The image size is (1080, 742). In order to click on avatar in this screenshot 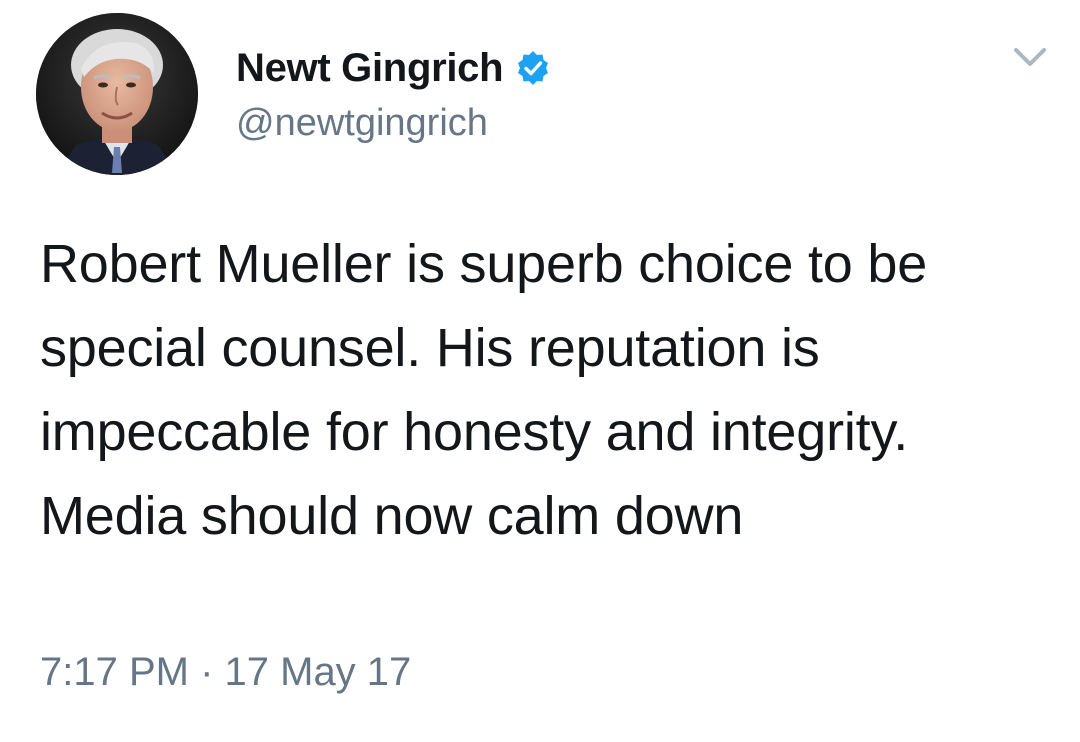, I will do `click(117, 94)`.